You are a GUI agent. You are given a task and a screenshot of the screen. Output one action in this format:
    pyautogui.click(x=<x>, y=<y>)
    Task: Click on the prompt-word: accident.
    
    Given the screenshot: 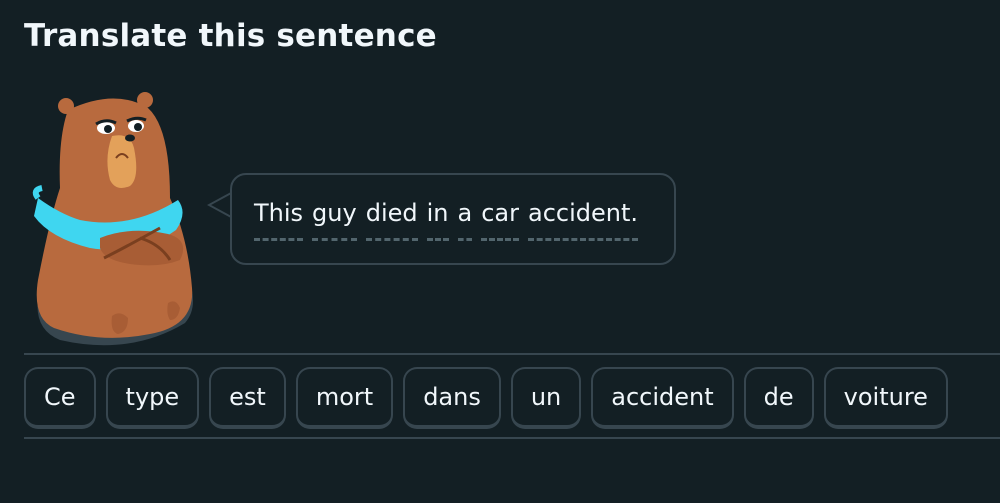 What is the action you would take?
    pyautogui.click(x=583, y=220)
    